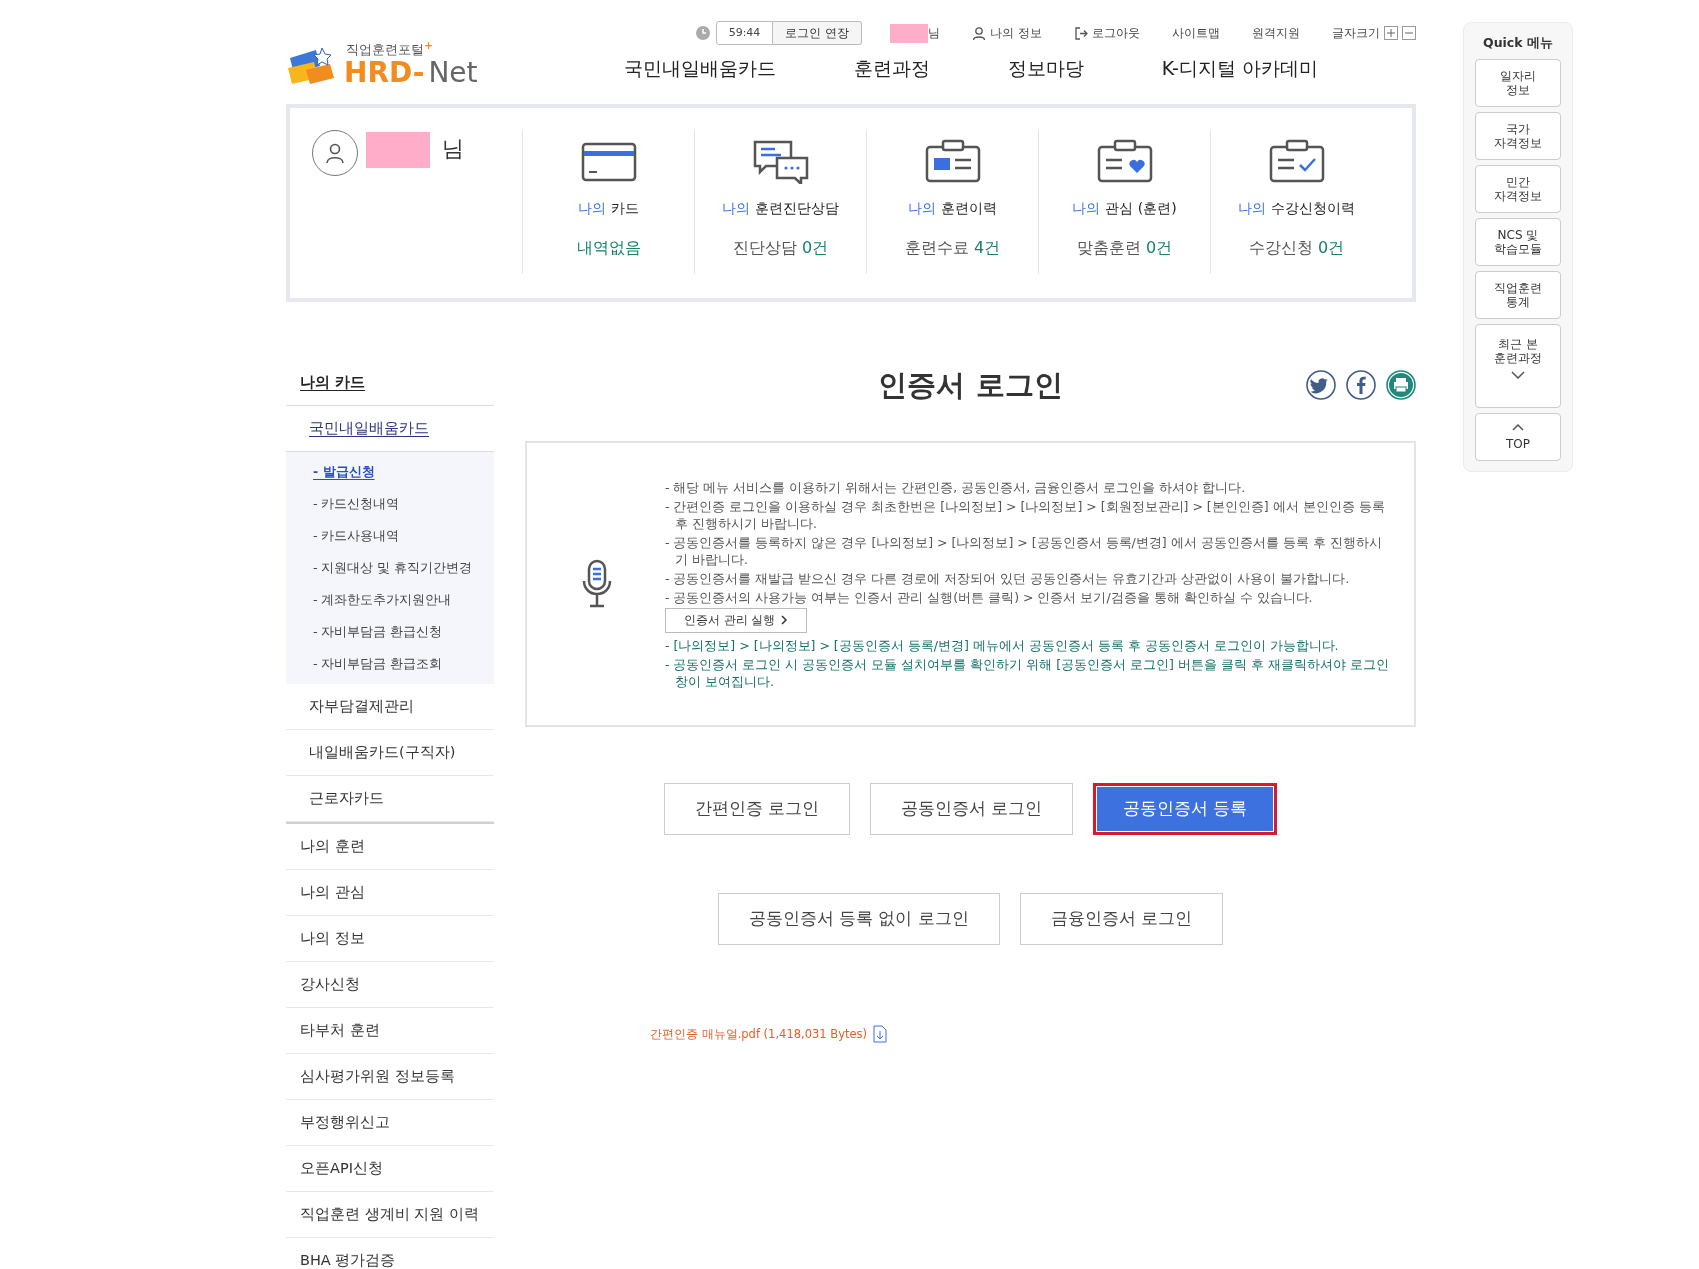 The height and width of the screenshot is (1269, 1699). What do you see at coordinates (1356, 33) in the screenshot?
I see `font-size-label: 글자크기` at bounding box center [1356, 33].